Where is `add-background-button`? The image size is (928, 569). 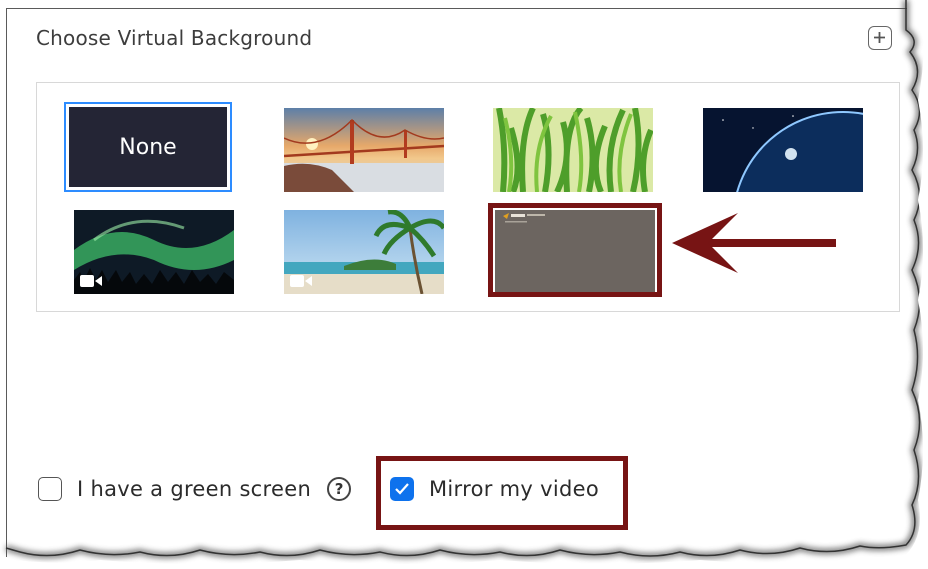
add-background-button is located at coordinates (880, 38).